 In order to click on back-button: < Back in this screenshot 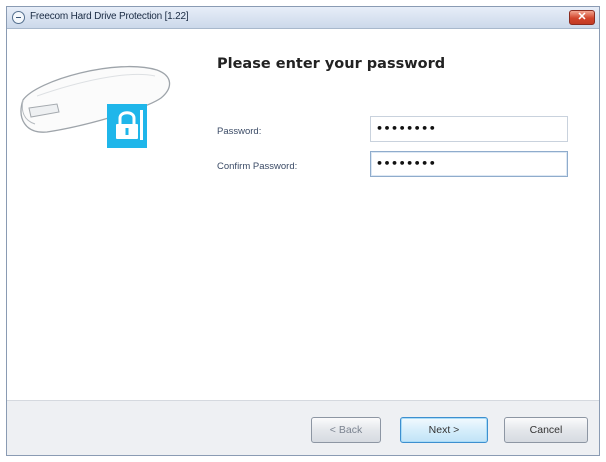, I will do `click(346, 430)`.